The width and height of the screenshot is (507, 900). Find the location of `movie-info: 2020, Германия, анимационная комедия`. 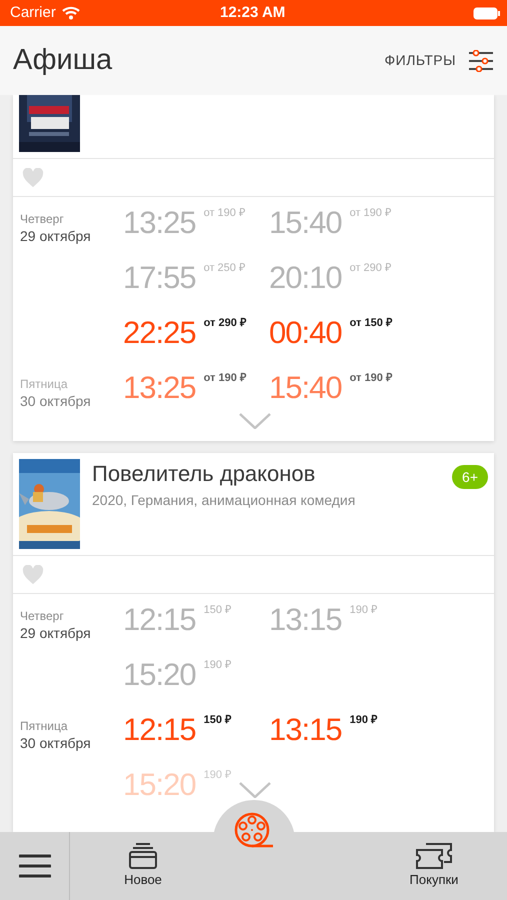

movie-info: 2020, Германия, анимационная комедия is located at coordinates (224, 500).